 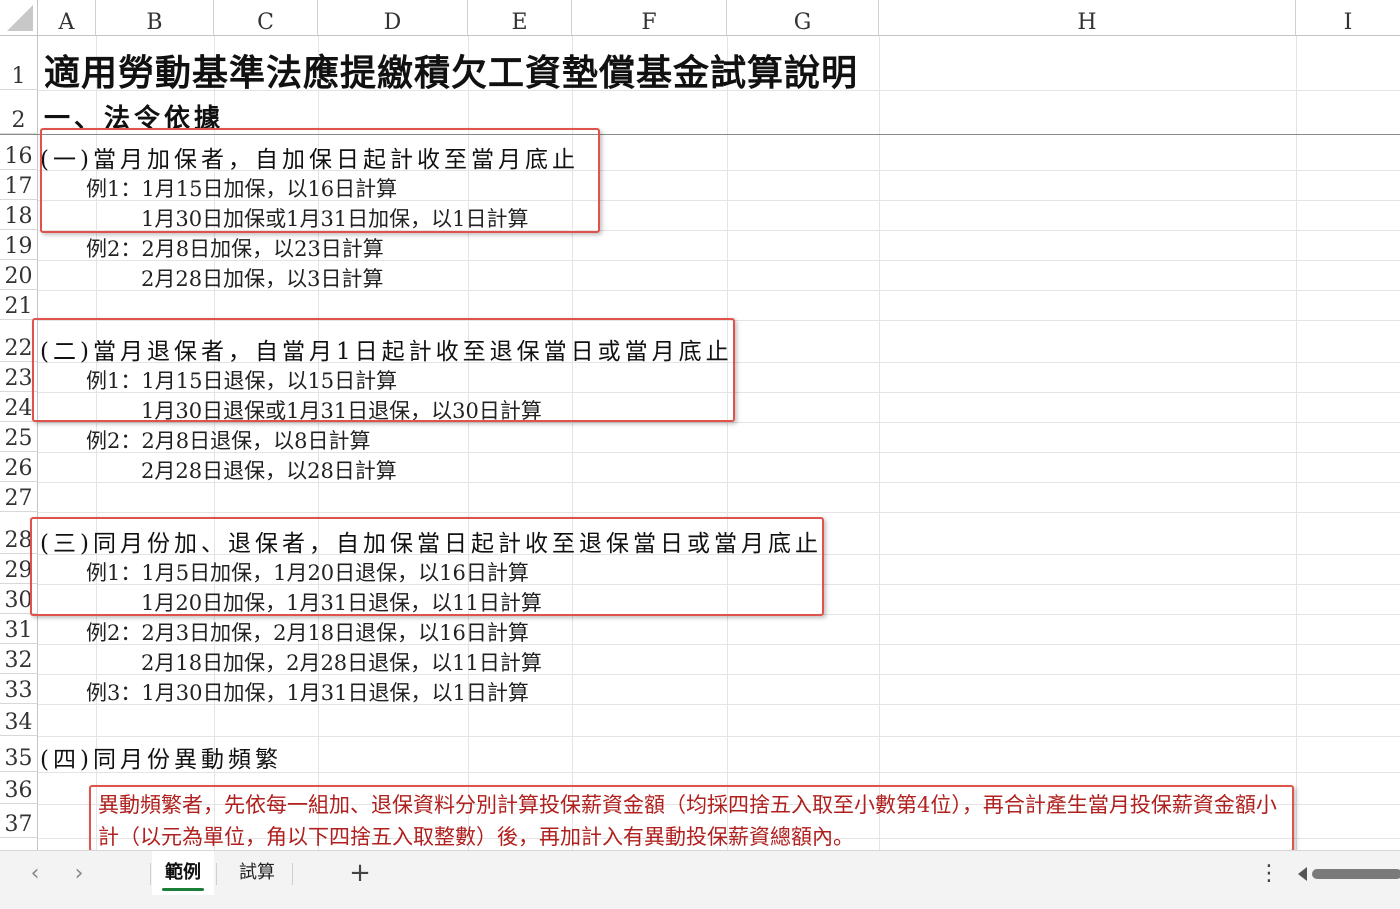 What do you see at coordinates (19, 629) in the screenshot?
I see `row-header-31: 31` at bounding box center [19, 629].